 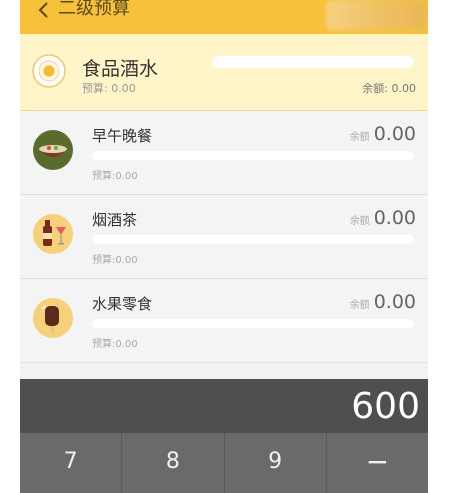 What do you see at coordinates (122, 304) in the screenshot?
I see `row-name: 水果零食` at bounding box center [122, 304].